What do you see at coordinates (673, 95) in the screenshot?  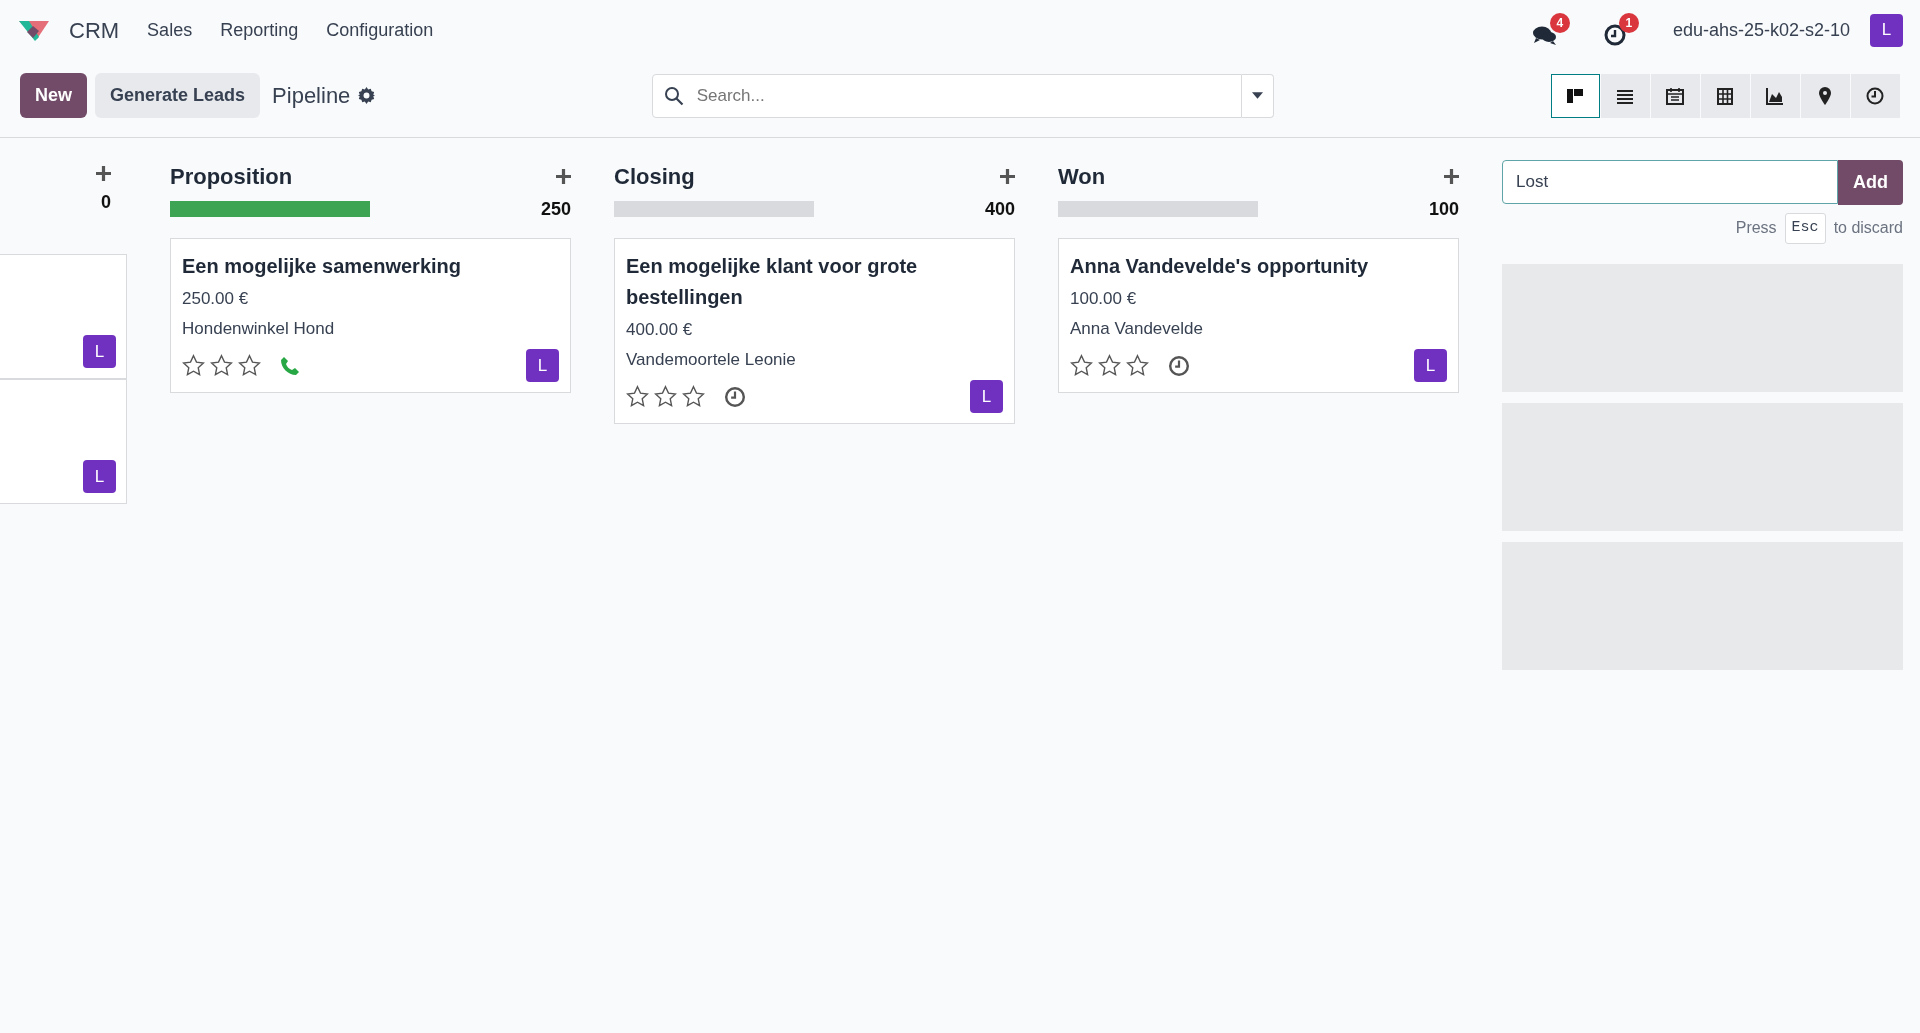 I see `search-icon` at bounding box center [673, 95].